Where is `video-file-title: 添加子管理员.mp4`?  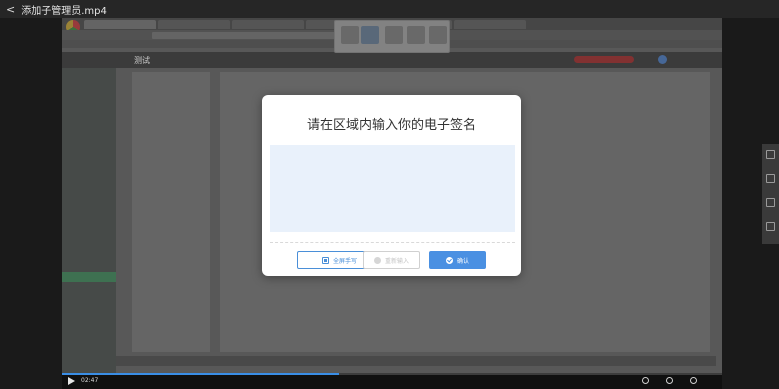 video-file-title: 添加子管理员.mp4 is located at coordinates (64, 11).